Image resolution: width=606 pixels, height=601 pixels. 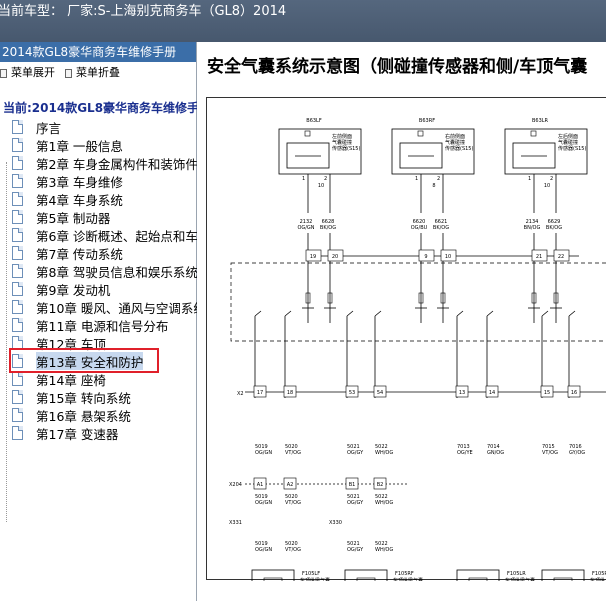 I want to click on page-title: 安全气囊系统示意图（侧碰撞传感器和侧/车顶气囊, so click(x=397, y=67).